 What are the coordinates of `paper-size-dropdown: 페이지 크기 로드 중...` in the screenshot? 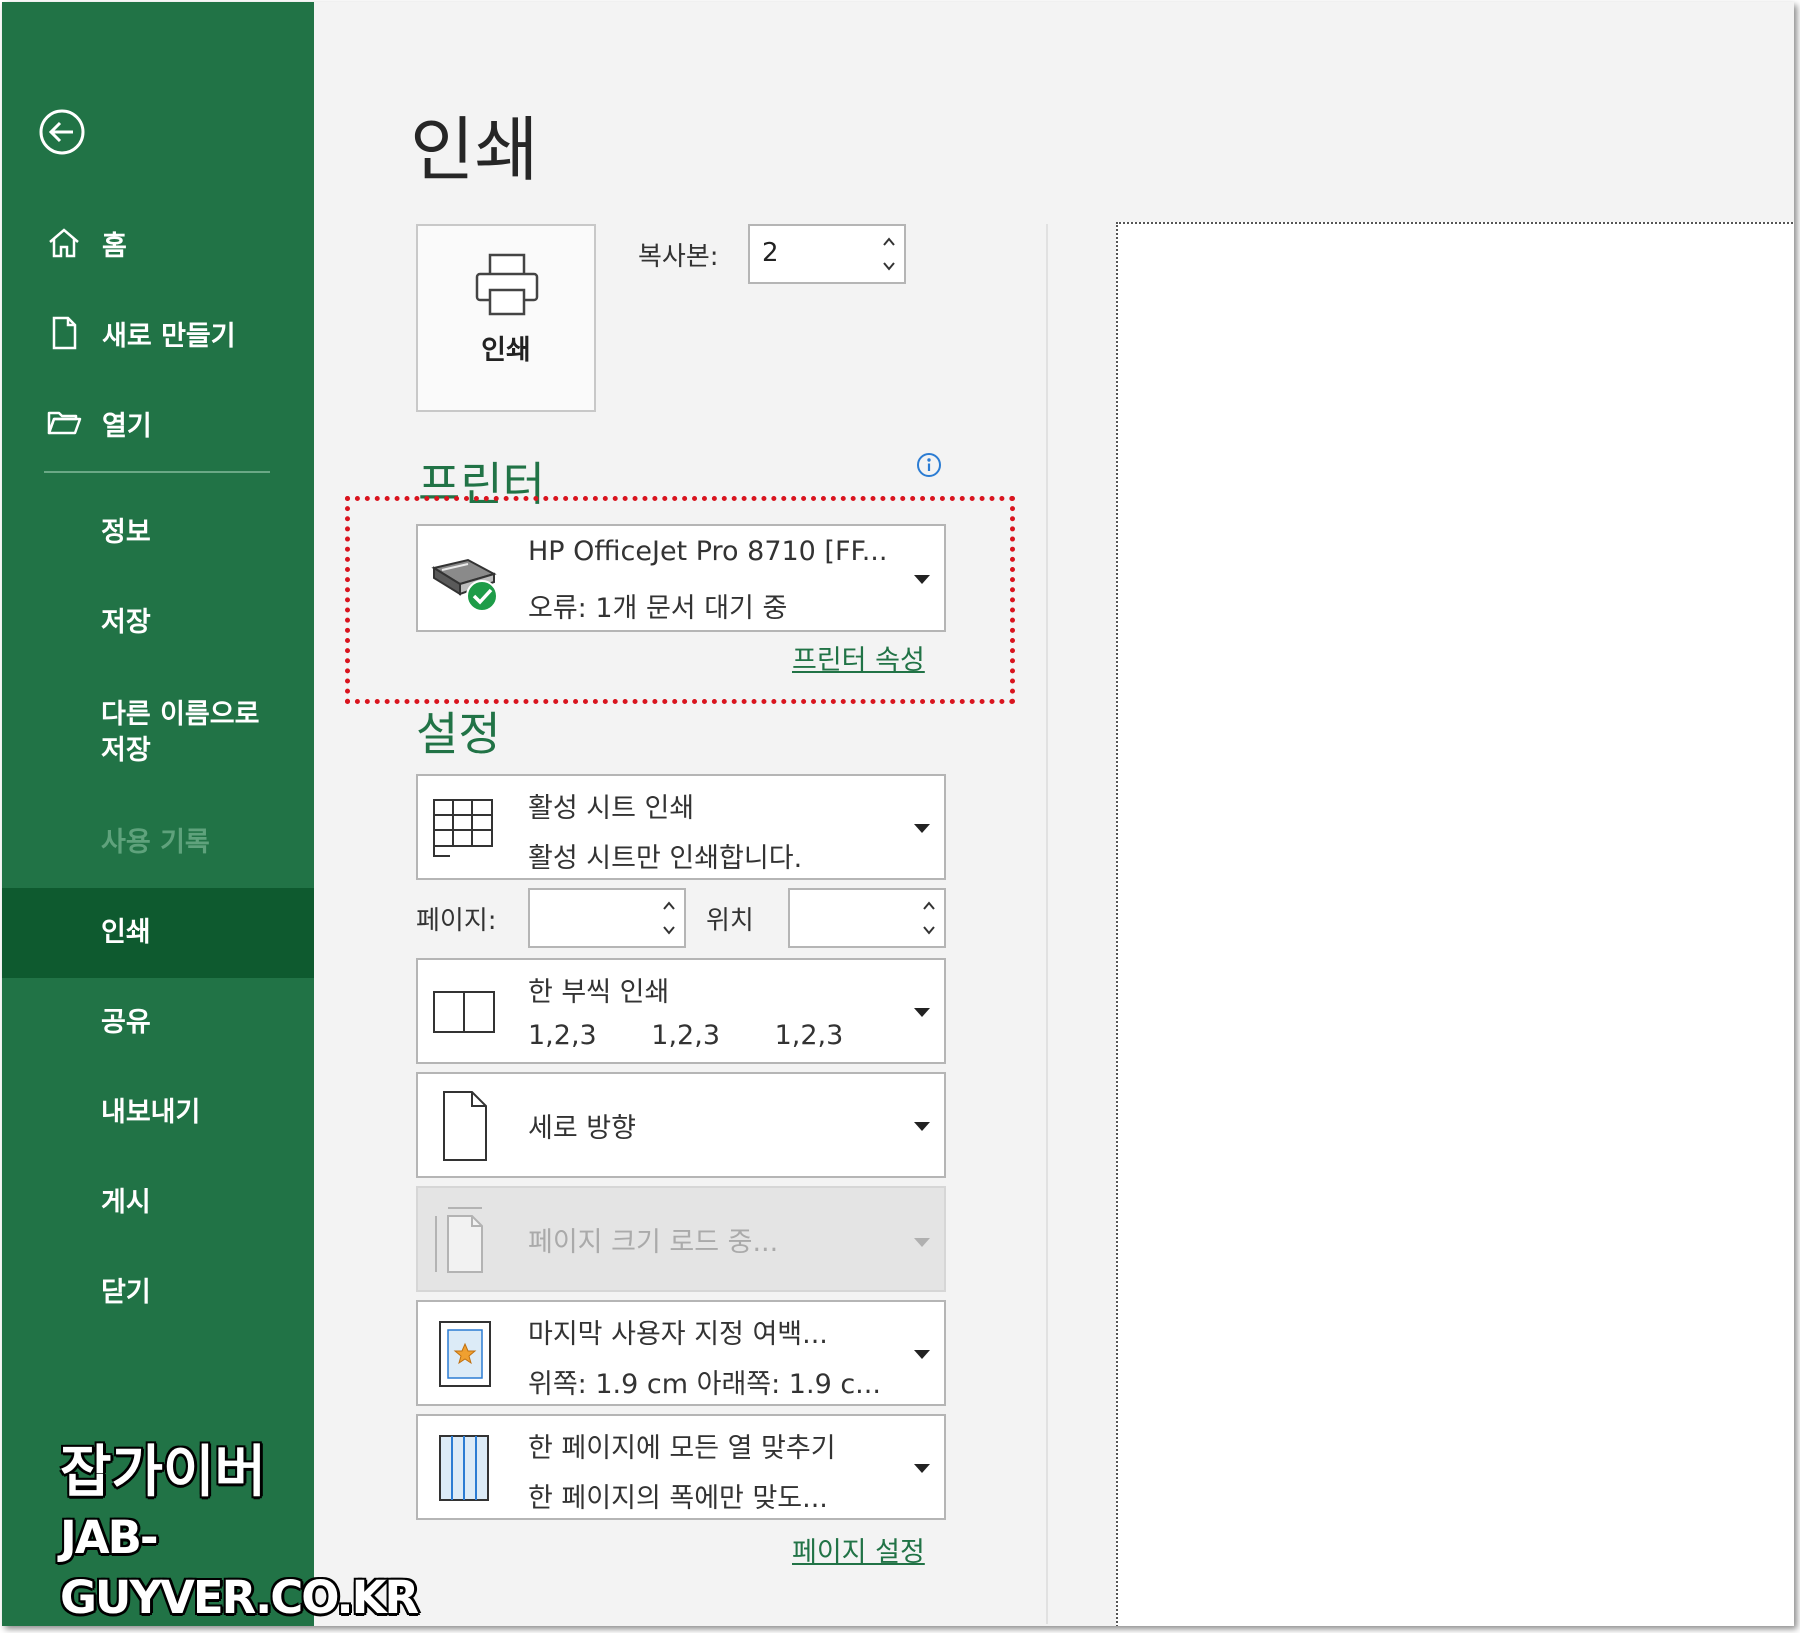 It's located at (681, 1239).